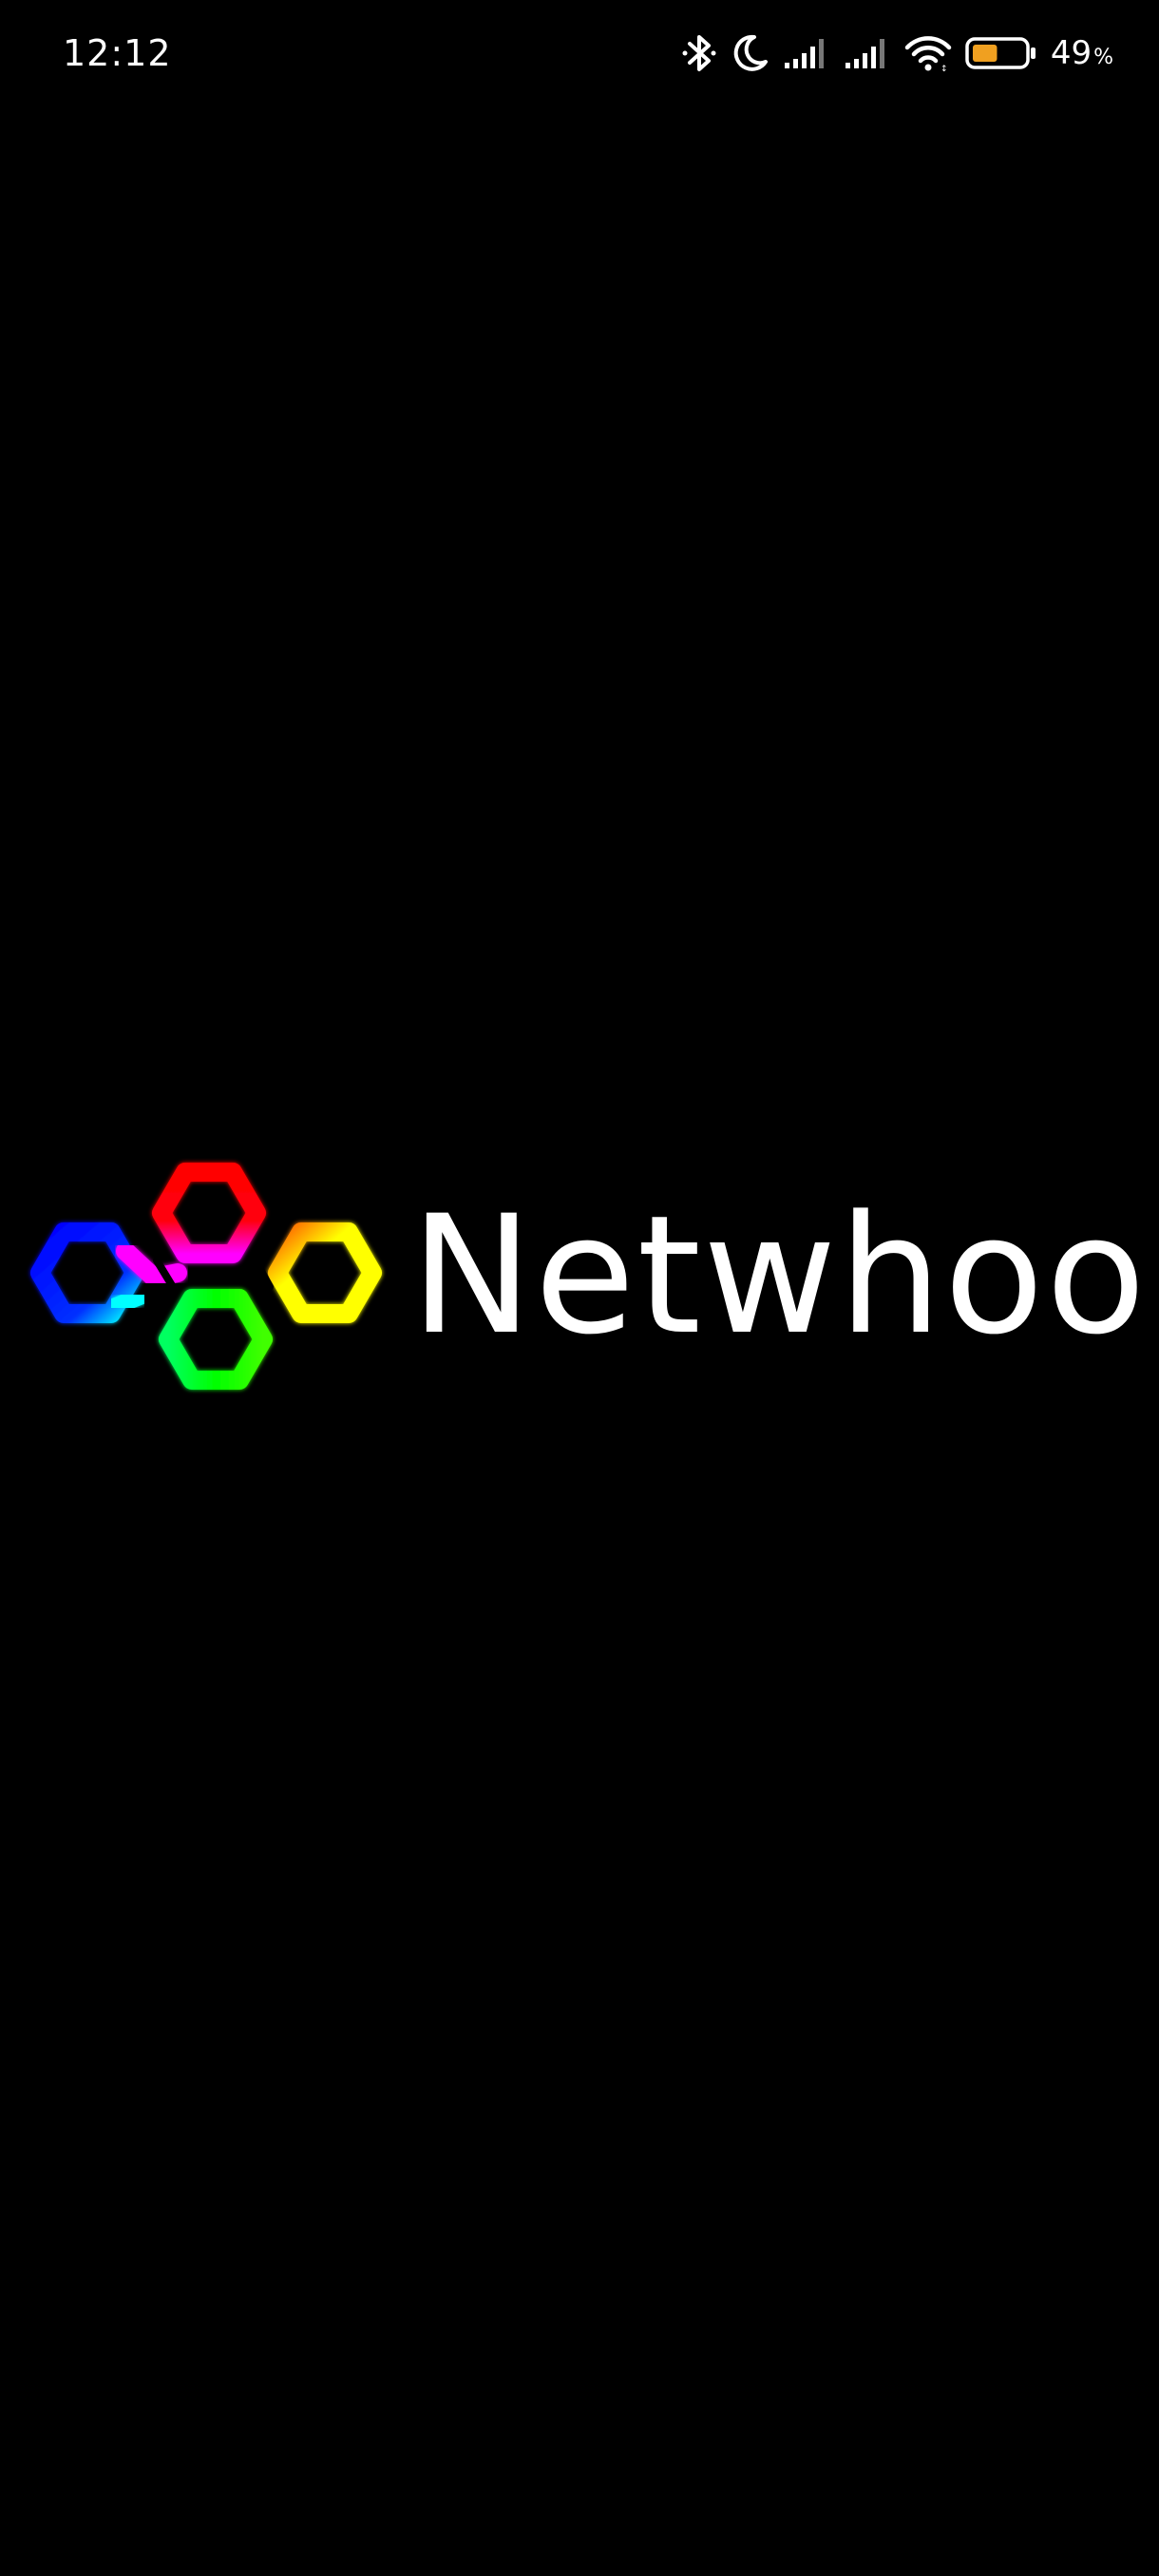  I want to click on netwhoo-logo-icon, so click(206, 1276).